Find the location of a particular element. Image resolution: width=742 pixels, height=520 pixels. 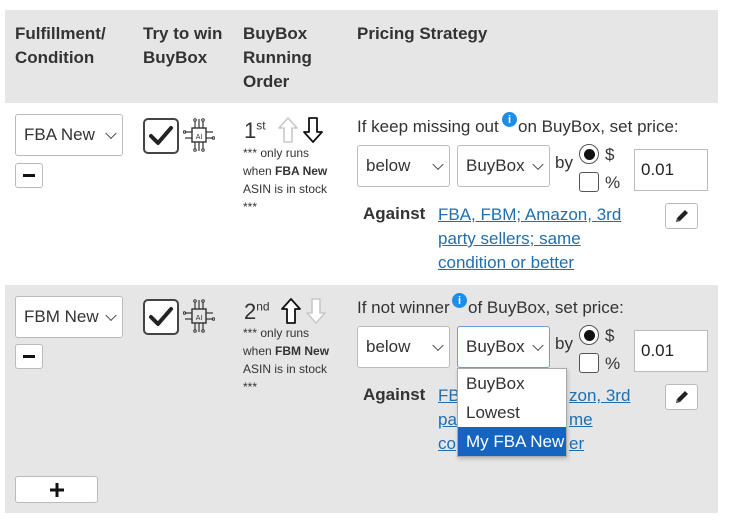

strategy-text-end: of BuyBox, set price: is located at coordinates (546, 307).